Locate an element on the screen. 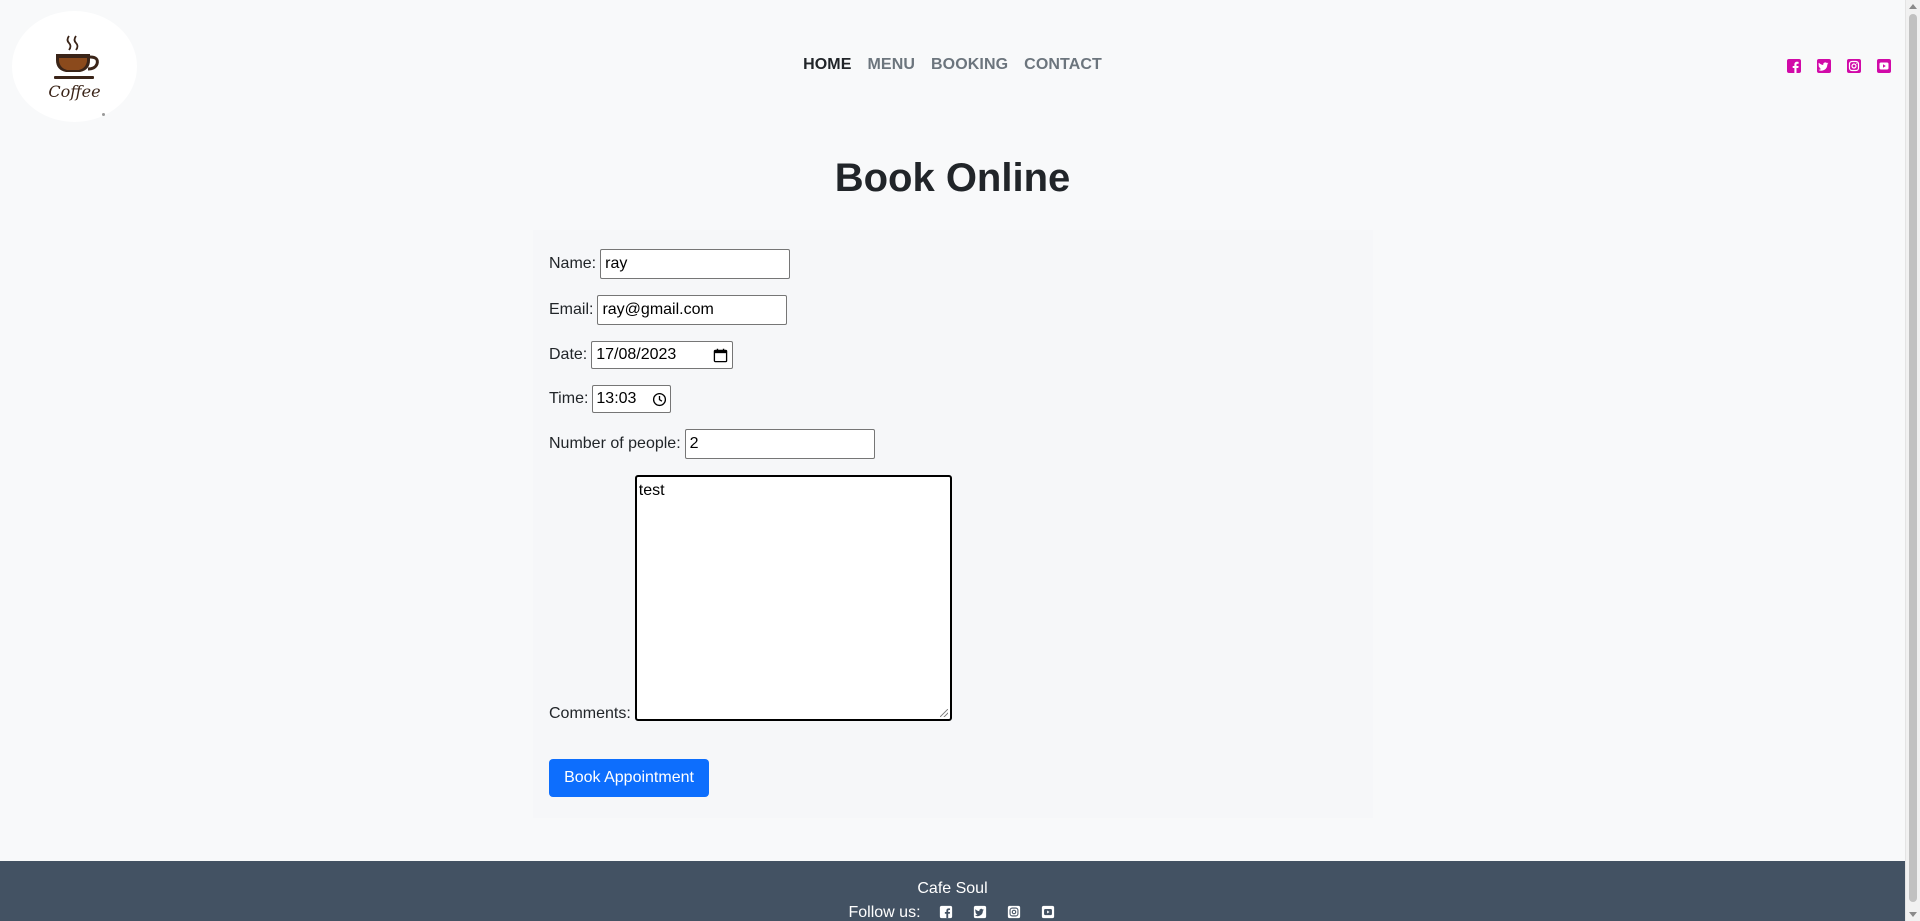 The image size is (1920, 921). resize-handle is located at coordinates (943, 713).